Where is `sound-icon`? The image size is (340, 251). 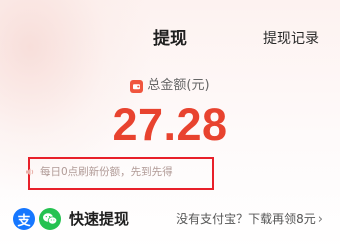 sound-icon is located at coordinates (30, 172).